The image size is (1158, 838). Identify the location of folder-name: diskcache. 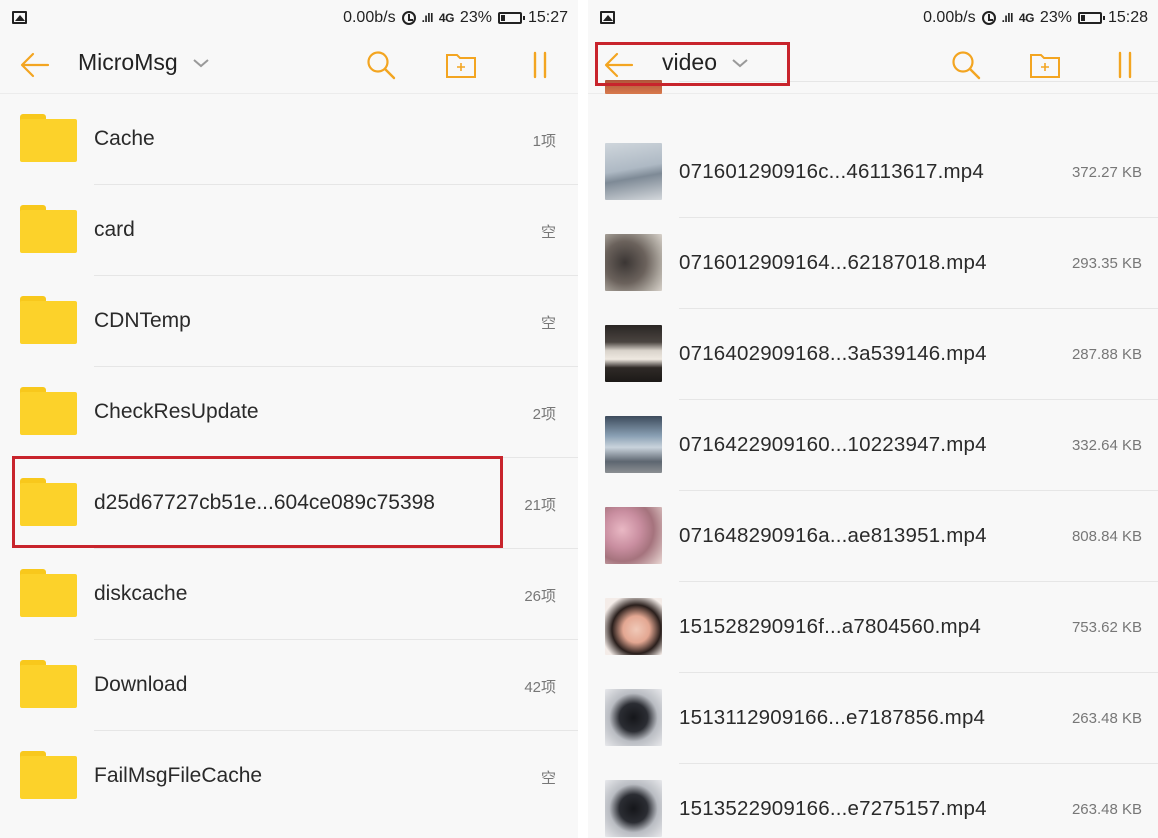
(141, 593).